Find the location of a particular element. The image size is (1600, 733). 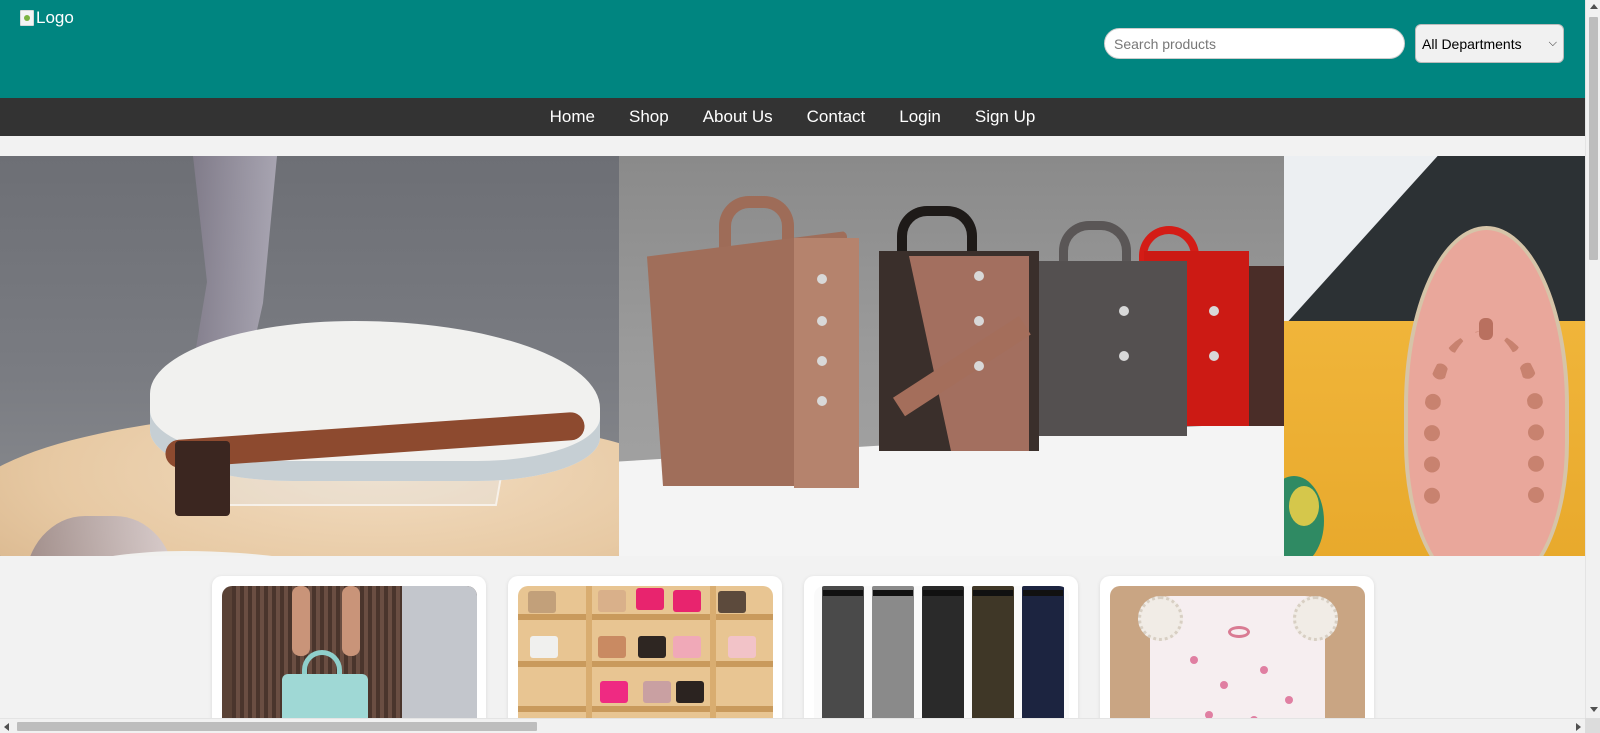

scroll-up-icon is located at coordinates (1594, 6).